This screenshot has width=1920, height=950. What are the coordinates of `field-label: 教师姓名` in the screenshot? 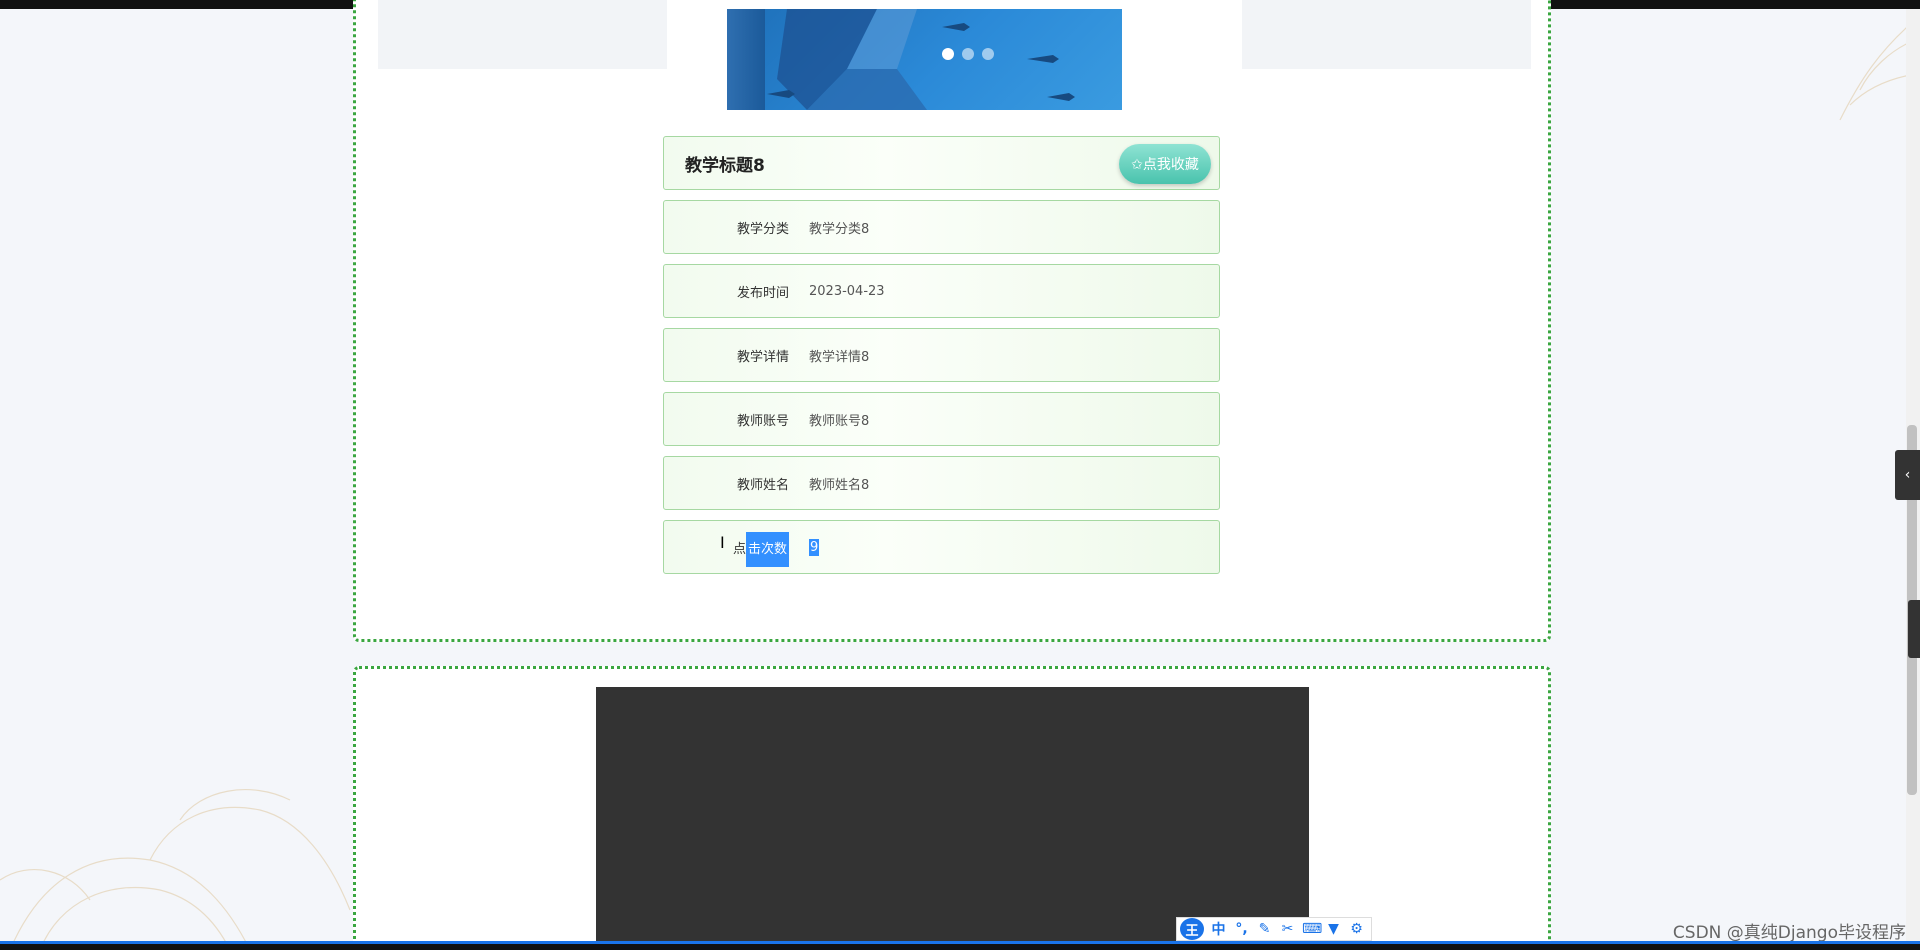 It's located at (762, 485).